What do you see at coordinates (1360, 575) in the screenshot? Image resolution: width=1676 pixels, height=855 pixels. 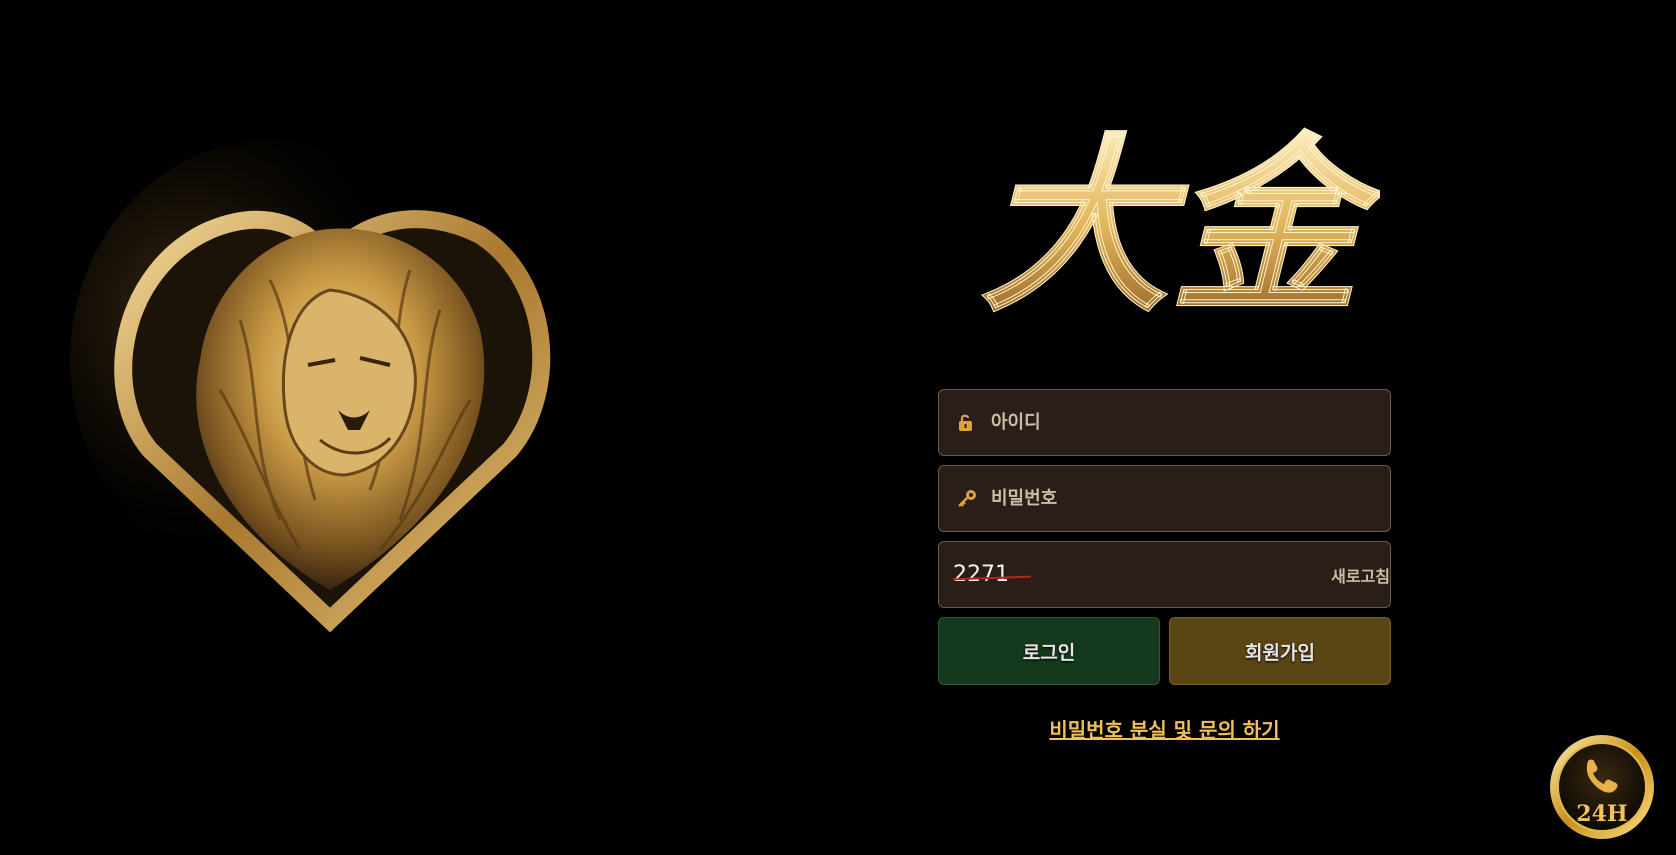 I see `captcha-refresh-button: 새로고침` at bounding box center [1360, 575].